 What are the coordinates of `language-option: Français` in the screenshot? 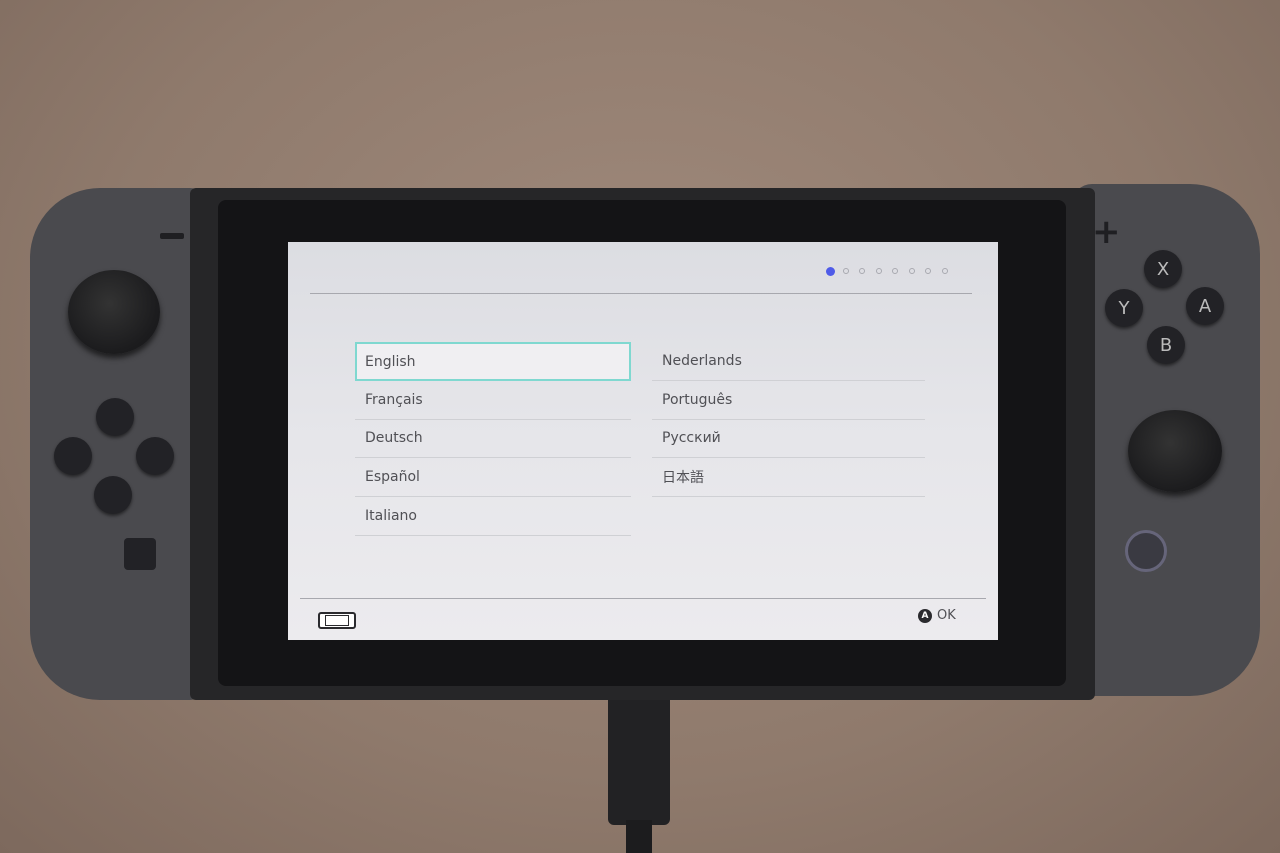 It's located at (493, 400).